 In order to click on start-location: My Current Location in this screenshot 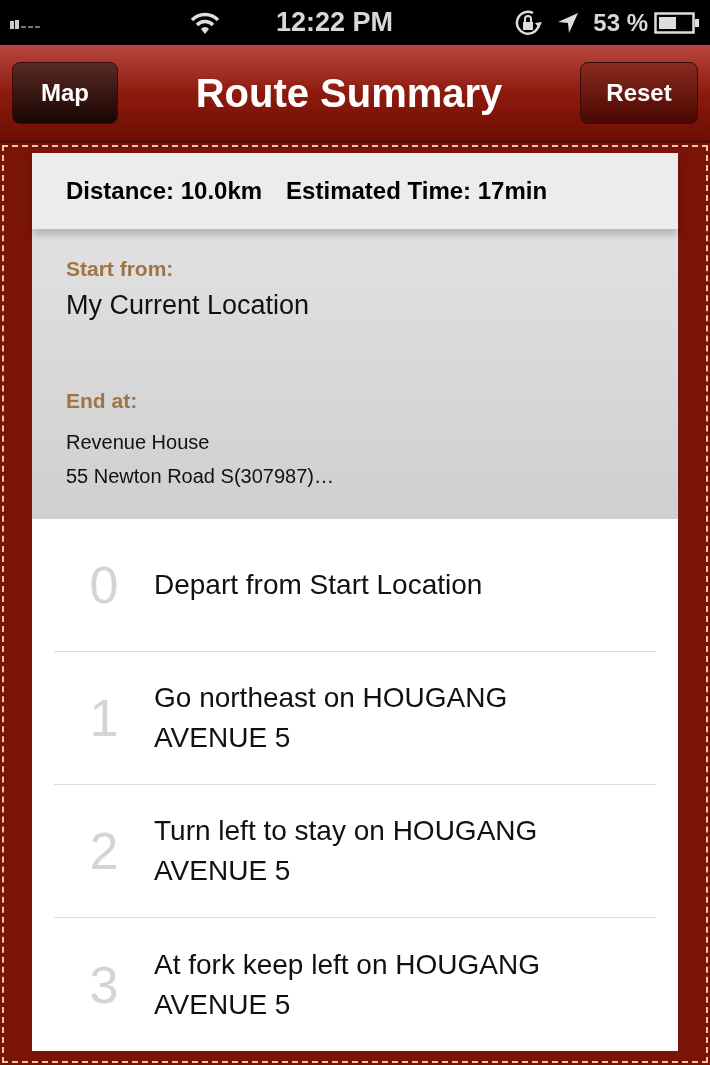, I will do `click(188, 305)`.